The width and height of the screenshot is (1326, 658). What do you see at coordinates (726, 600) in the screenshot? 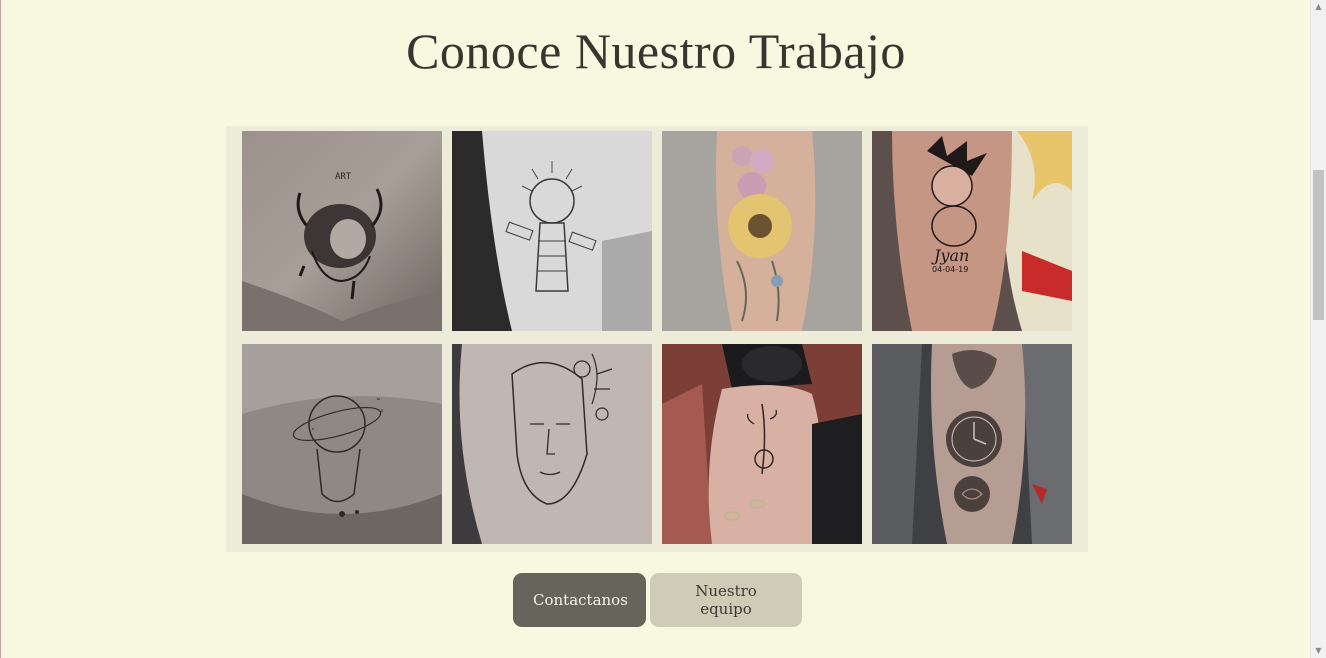
I see `team-button: Nuestro equipo` at bounding box center [726, 600].